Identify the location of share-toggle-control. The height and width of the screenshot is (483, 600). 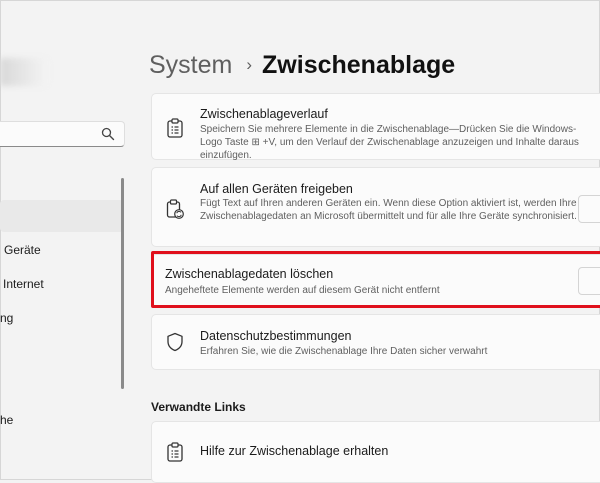
(589, 209).